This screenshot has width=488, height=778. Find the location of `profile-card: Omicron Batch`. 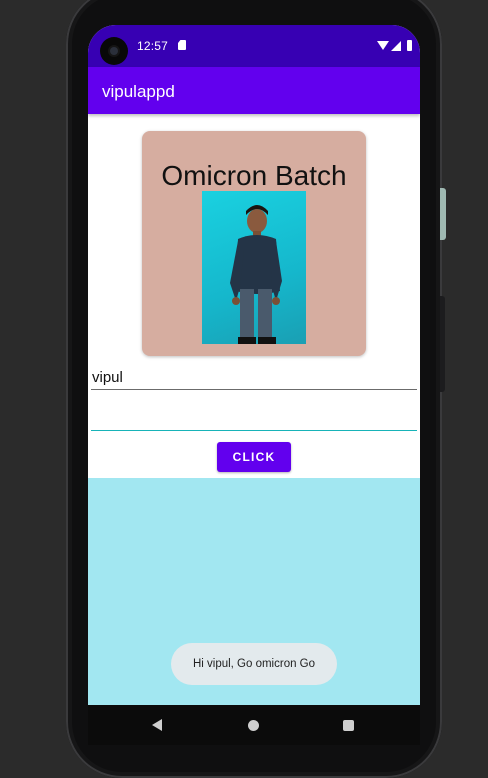

profile-card: Omicron Batch is located at coordinates (254, 243).